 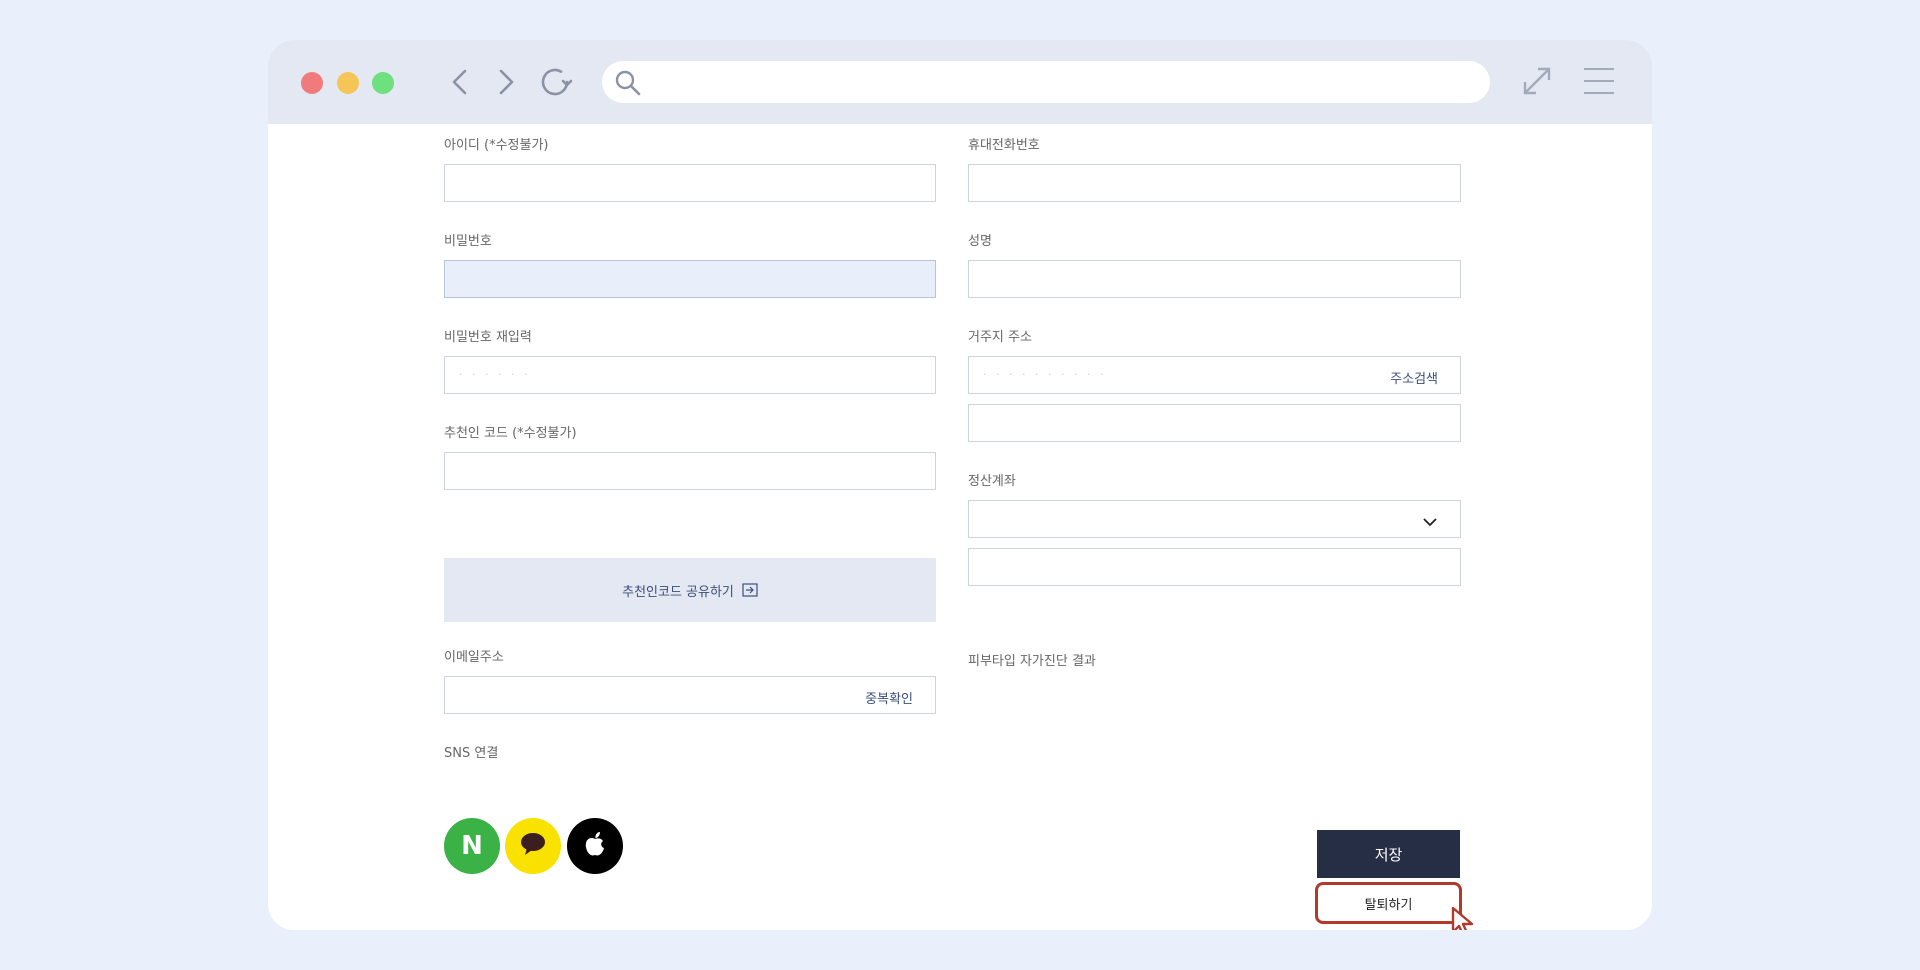 I want to click on account-number-input, so click(x=1214, y=567).